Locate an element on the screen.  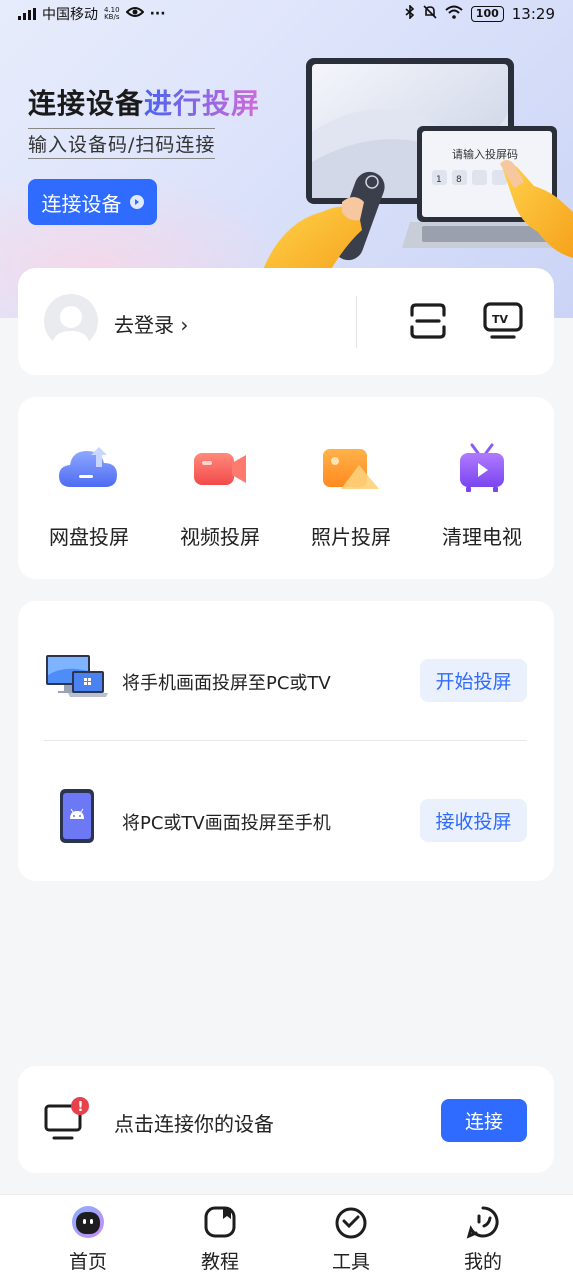
video-camera-icon is located at coordinates (220, 469).